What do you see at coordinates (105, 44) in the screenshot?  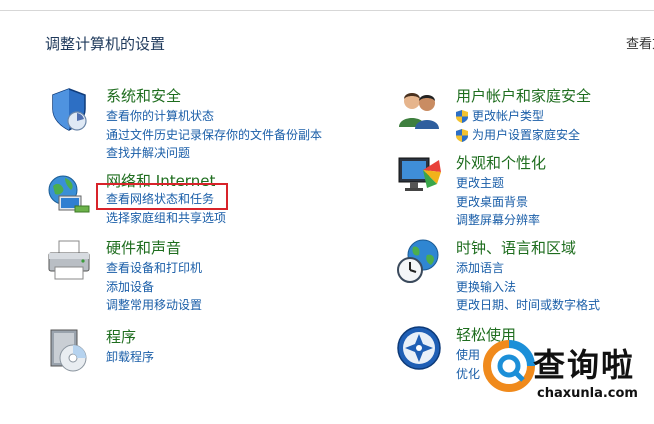 I see `page-title: 调整计算机的设置` at bounding box center [105, 44].